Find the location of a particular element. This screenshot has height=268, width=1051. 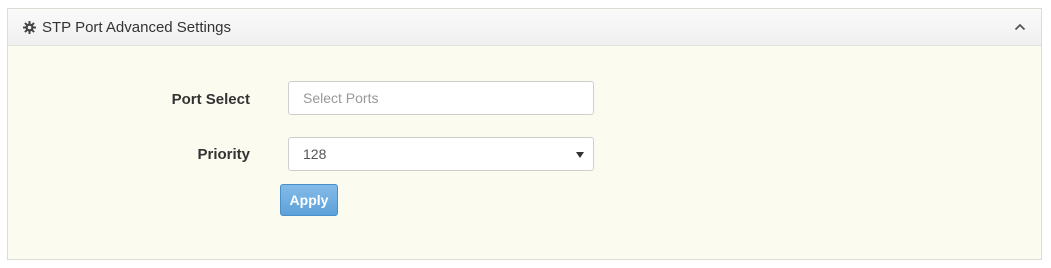

gear-icon is located at coordinates (29, 27).